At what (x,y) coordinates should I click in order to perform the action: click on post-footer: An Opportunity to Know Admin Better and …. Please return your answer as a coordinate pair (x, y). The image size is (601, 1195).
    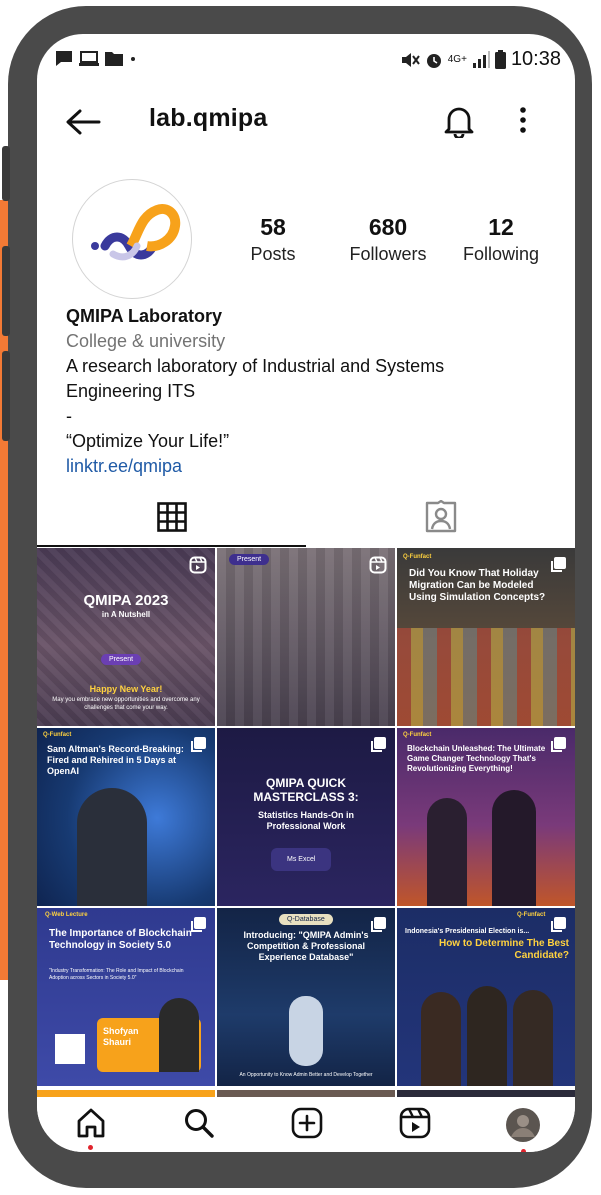
    Looking at the image, I should click on (306, 1075).